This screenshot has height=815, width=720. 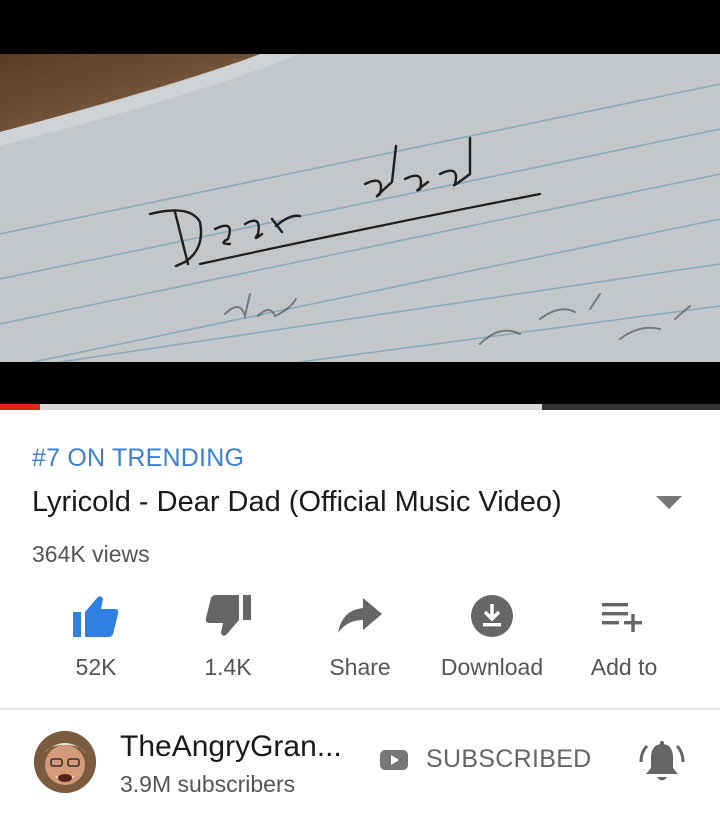 I want to click on share-icon, so click(x=360, y=616).